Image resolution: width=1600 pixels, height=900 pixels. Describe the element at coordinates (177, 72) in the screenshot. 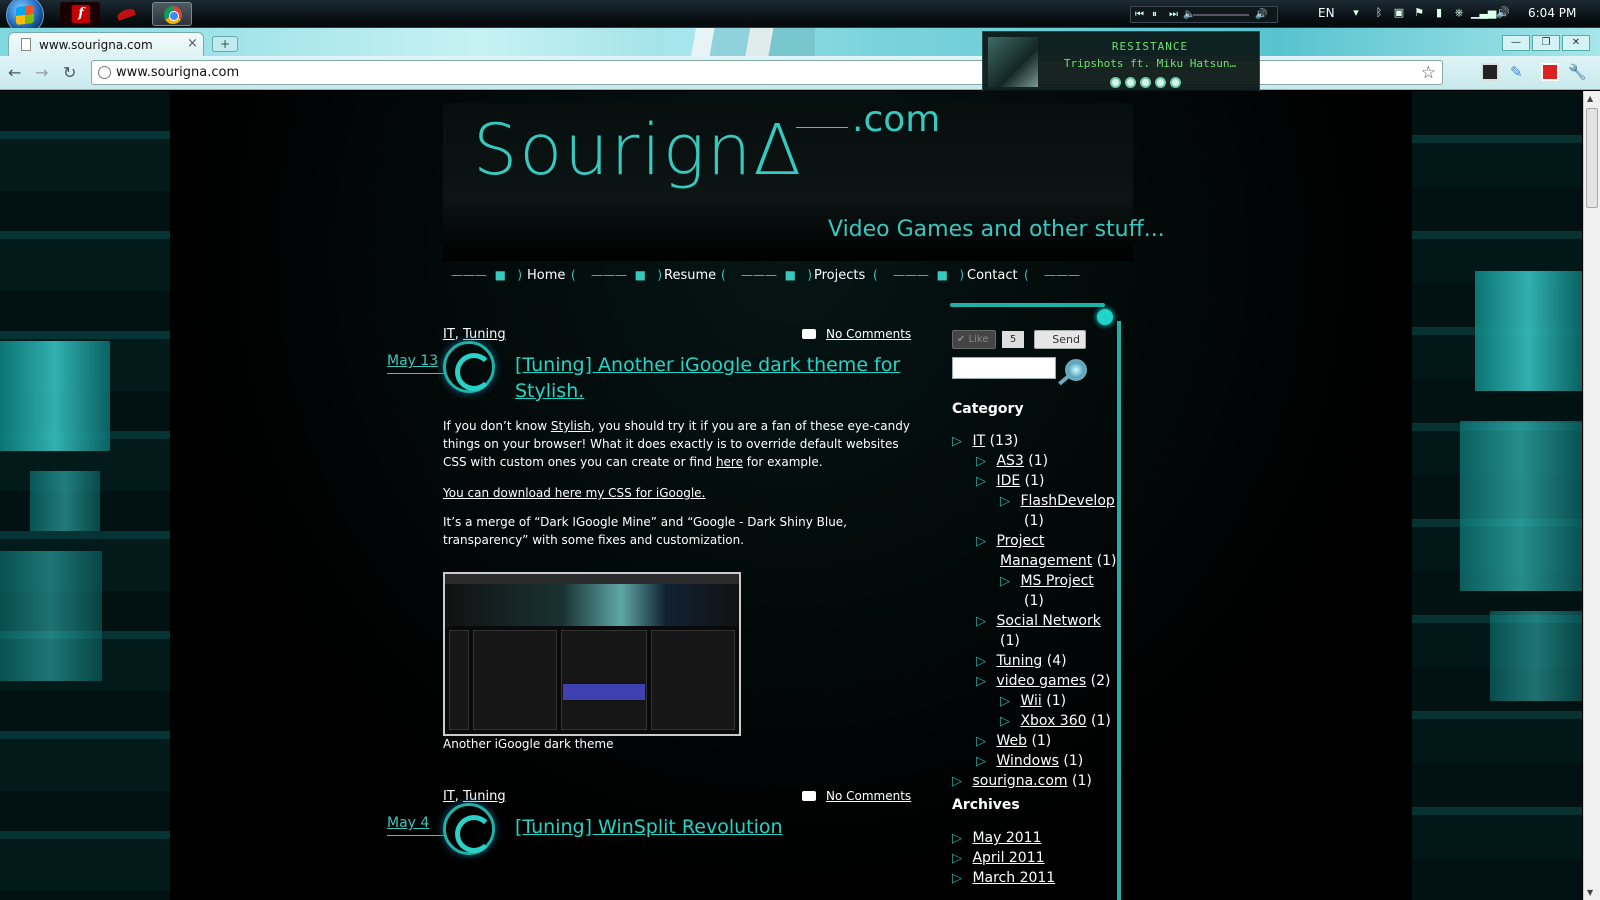

I see `url-text: www.sourigna.com` at that location.